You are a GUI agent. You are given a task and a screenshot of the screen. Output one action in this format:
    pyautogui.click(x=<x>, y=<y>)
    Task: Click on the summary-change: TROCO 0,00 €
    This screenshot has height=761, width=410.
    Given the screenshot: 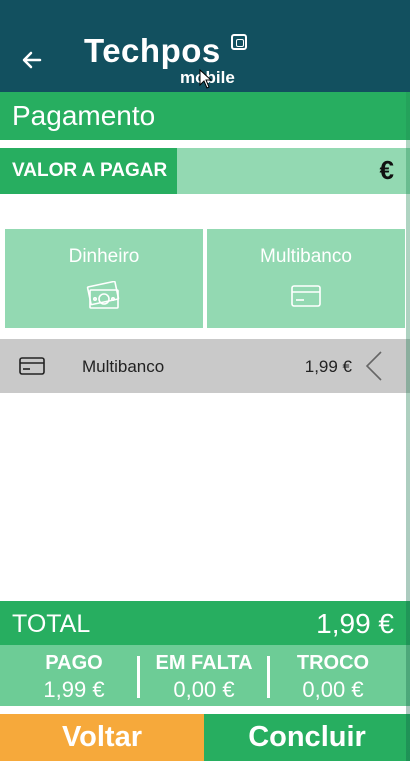 What is the action you would take?
    pyautogui.click(x=333, y=675)
    